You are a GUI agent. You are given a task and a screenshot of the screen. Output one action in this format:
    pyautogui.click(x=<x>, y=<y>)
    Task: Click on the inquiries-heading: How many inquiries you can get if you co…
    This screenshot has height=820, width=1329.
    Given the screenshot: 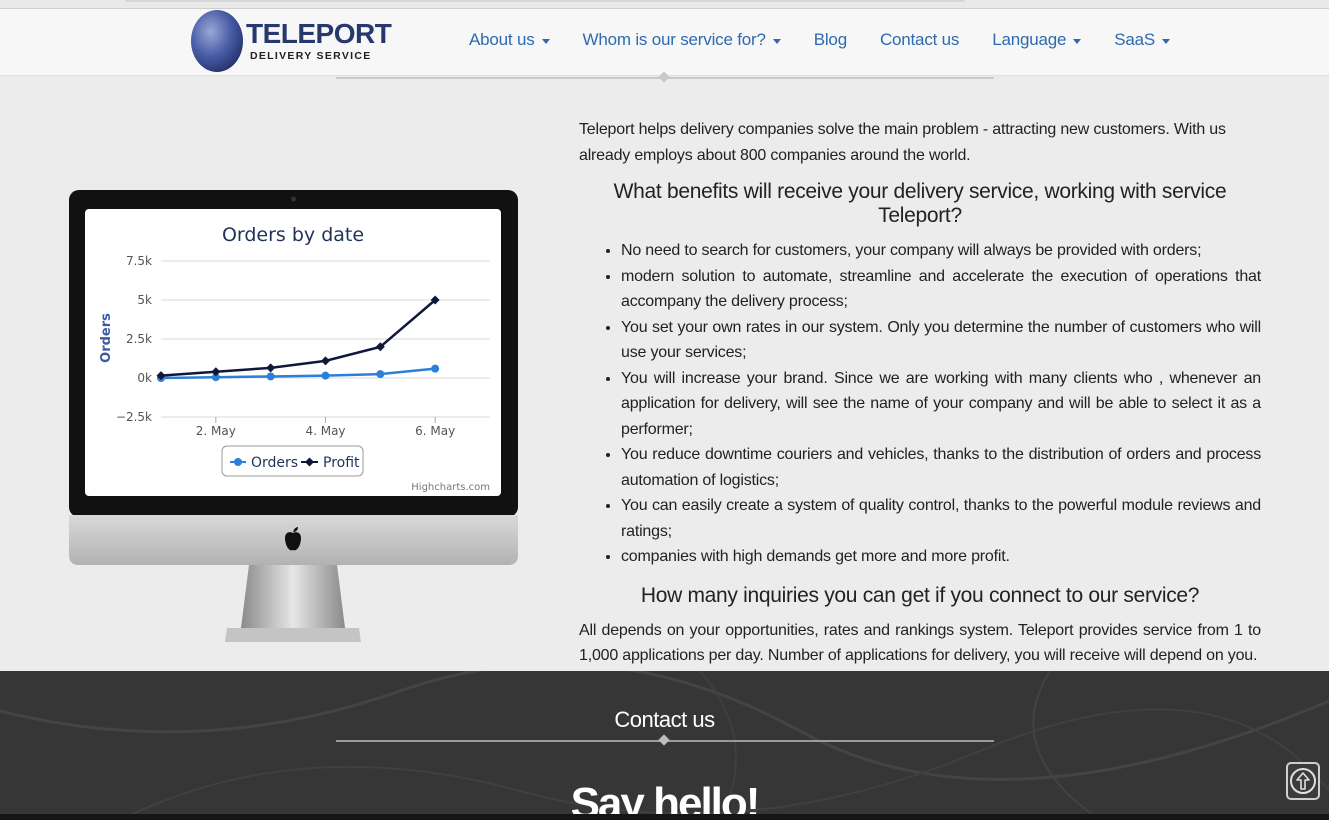 What is the action you would take?
    pyautogui.click(x=920, y=595)
    